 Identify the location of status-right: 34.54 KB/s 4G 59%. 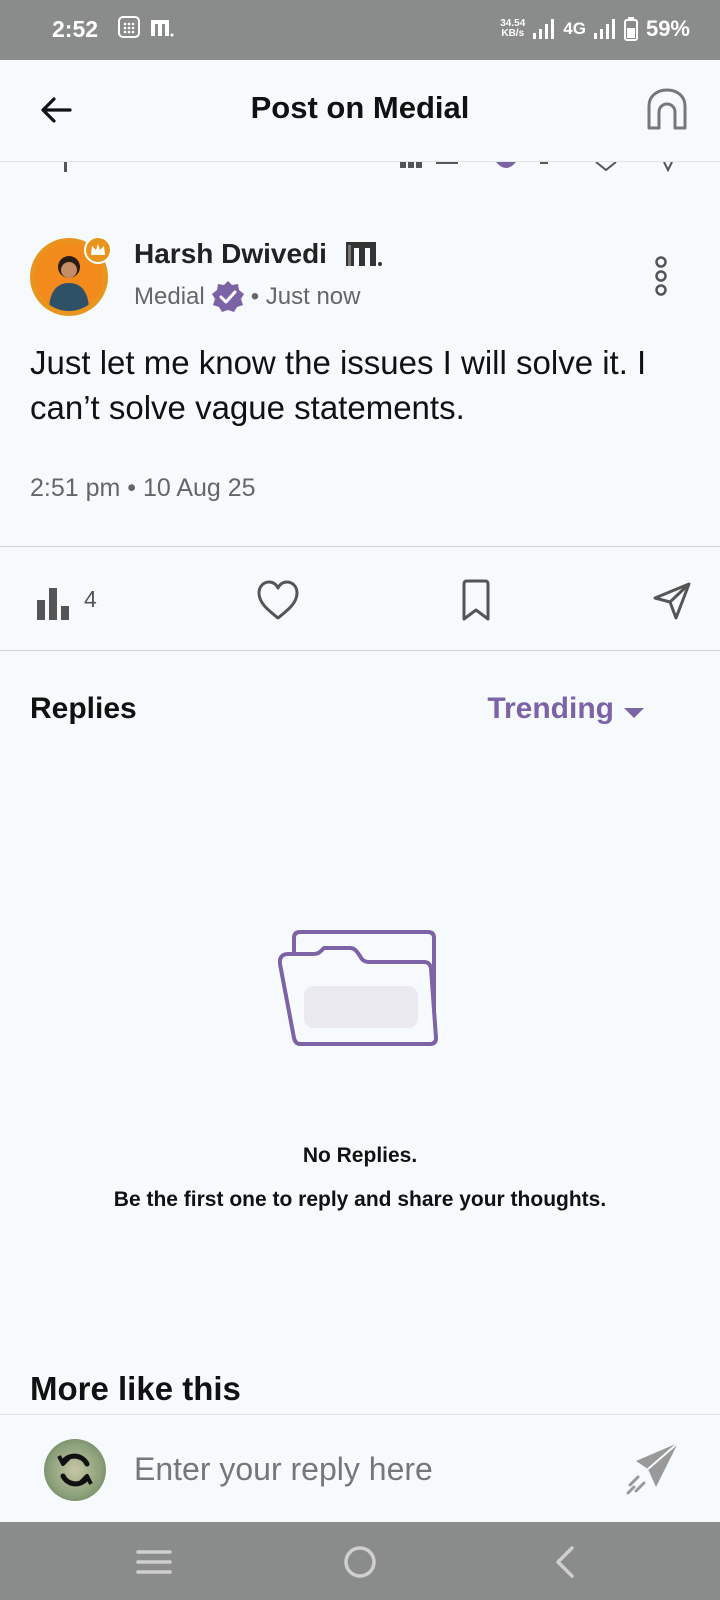
(595, 29).